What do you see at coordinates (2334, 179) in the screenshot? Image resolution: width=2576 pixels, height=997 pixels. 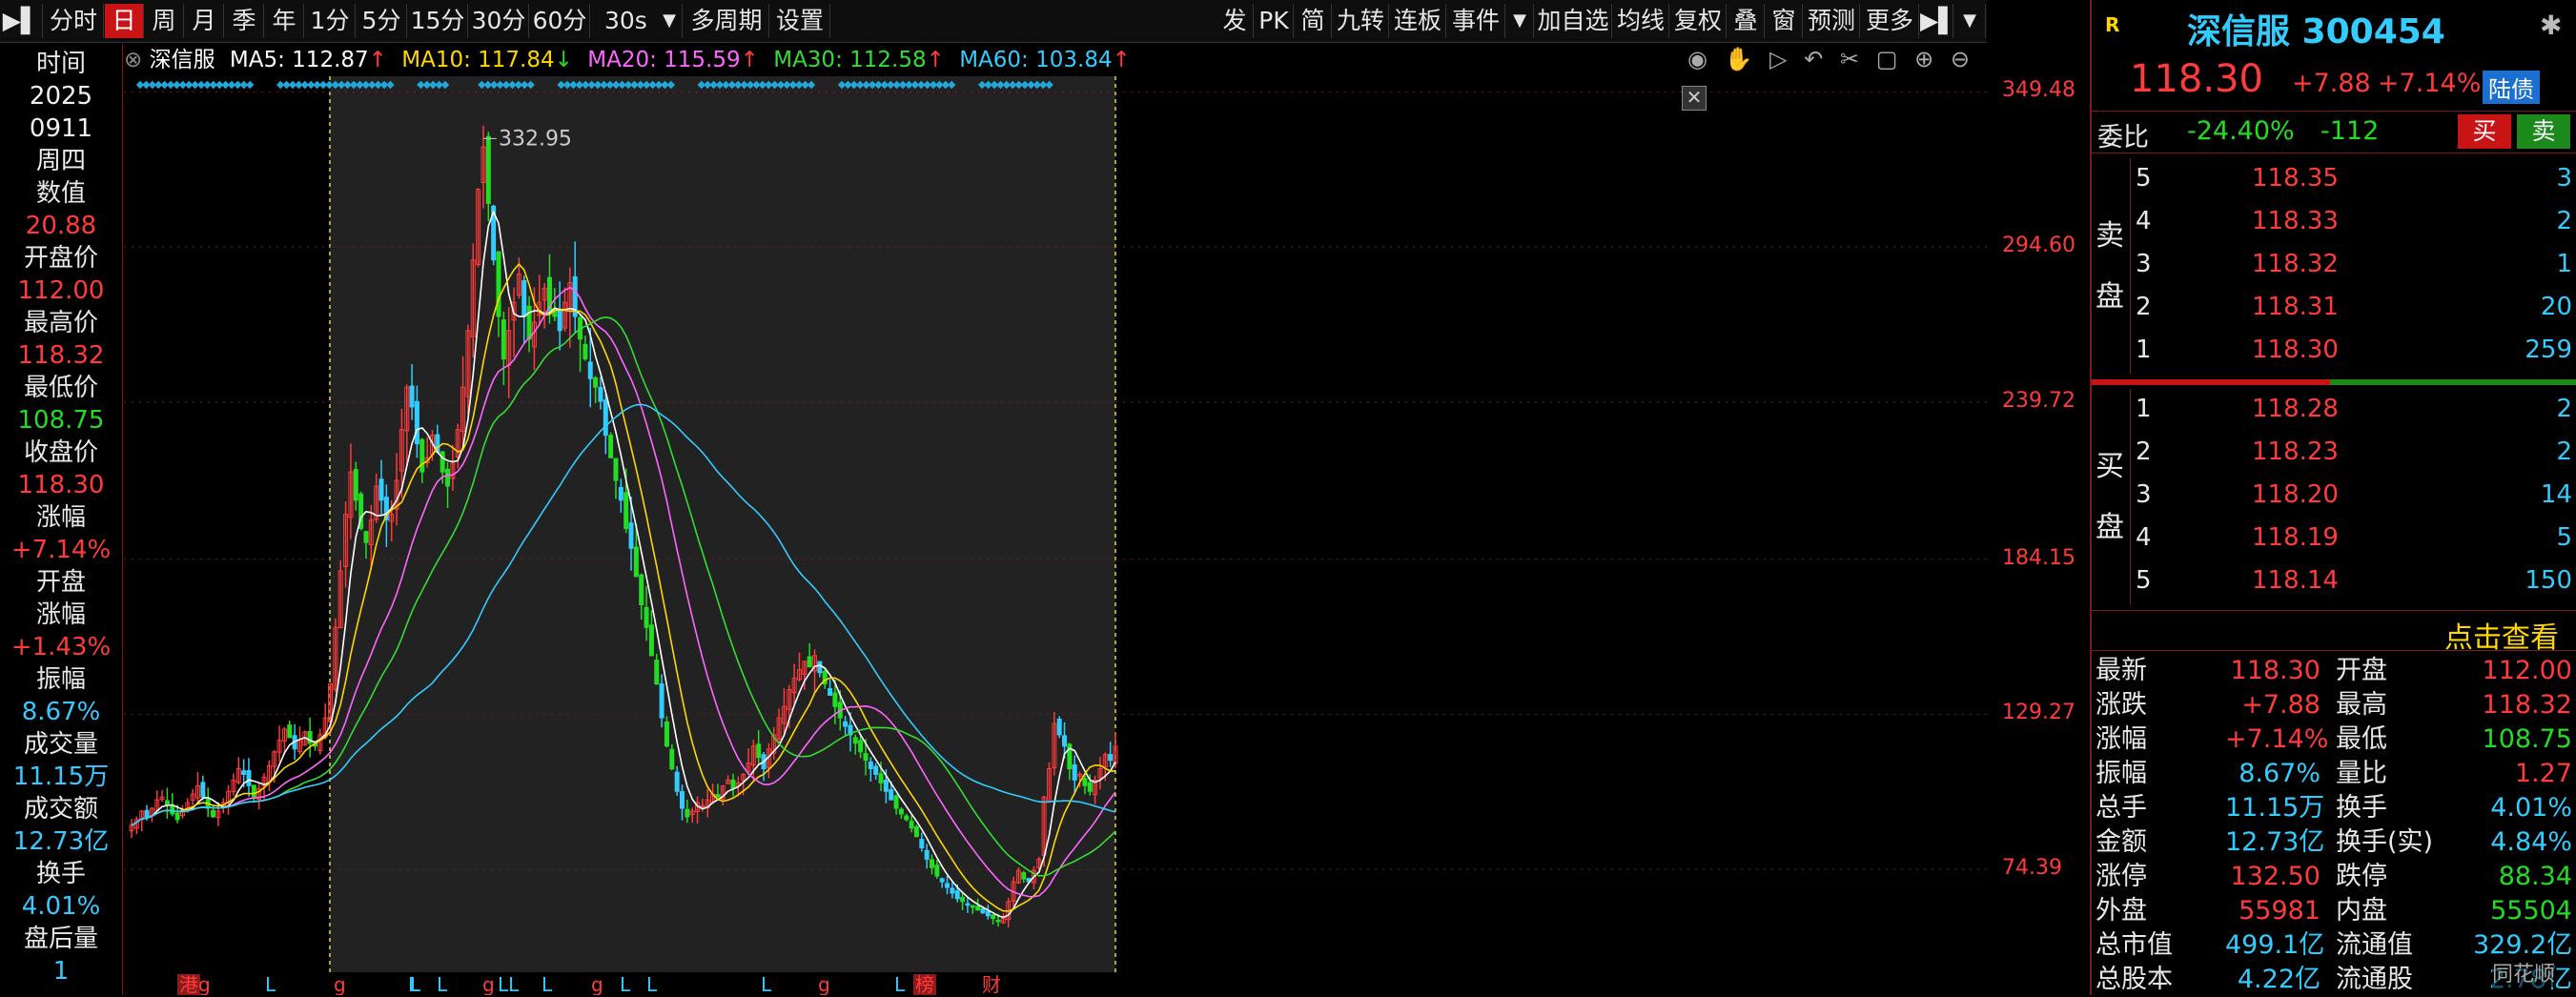 I see `ask-row: 5 118.35 3` at bounding box center [2334, 179].